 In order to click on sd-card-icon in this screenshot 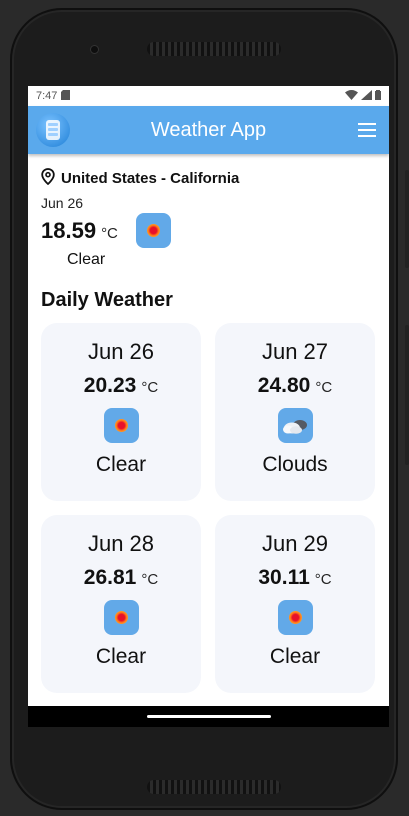, I will do `click(66, 96)`.